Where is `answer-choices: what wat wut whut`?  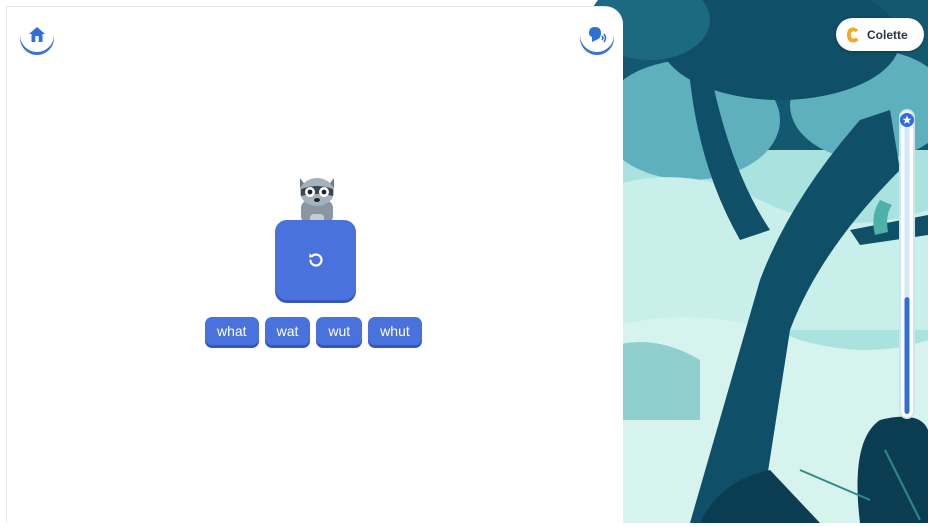 answer-choices: what wat wut whut is located at coordinates (313, 331).